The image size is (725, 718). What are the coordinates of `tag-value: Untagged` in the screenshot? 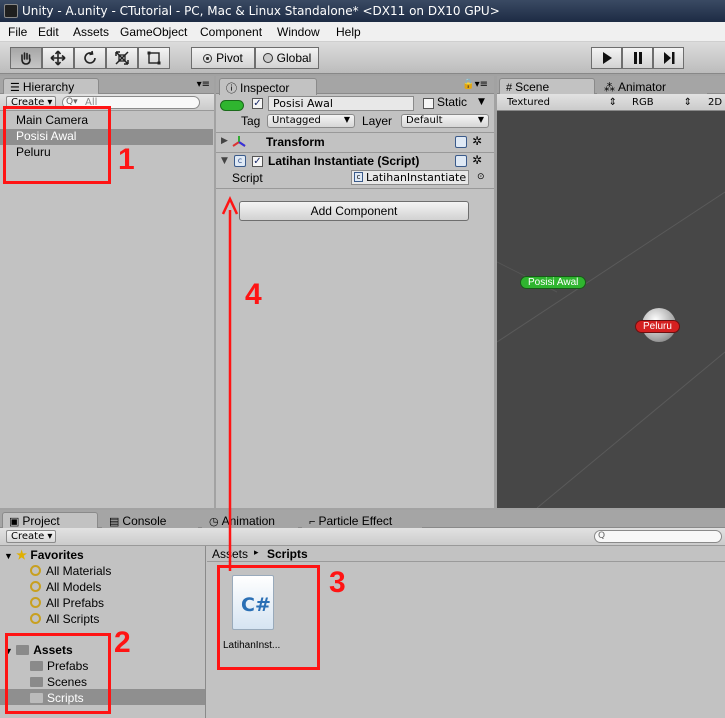 It's located at (296, 120).